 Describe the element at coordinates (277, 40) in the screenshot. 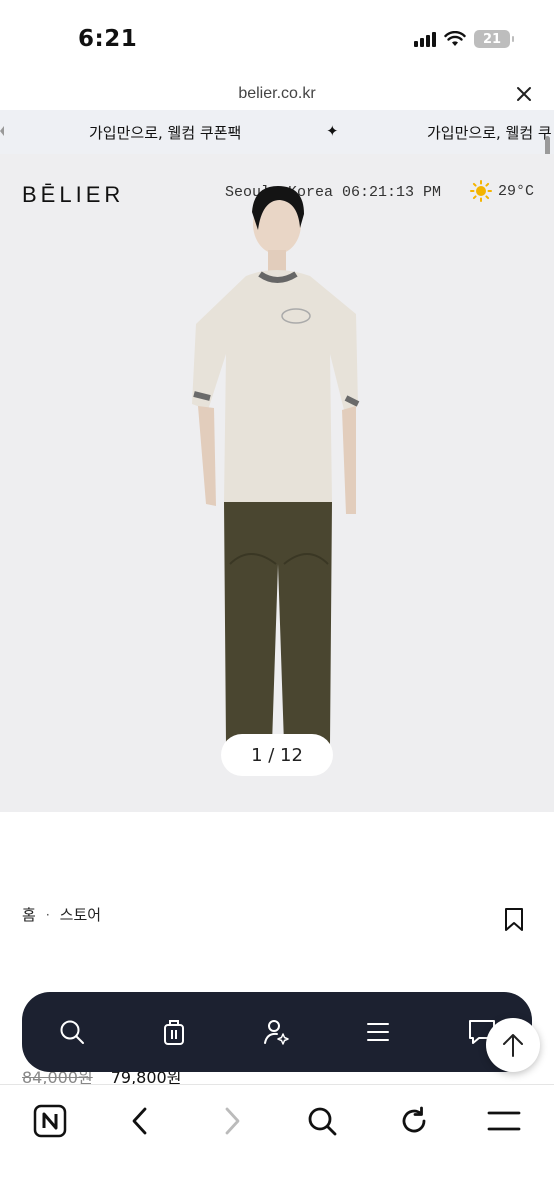

I see `status-bar: 6:21 21` at that location.